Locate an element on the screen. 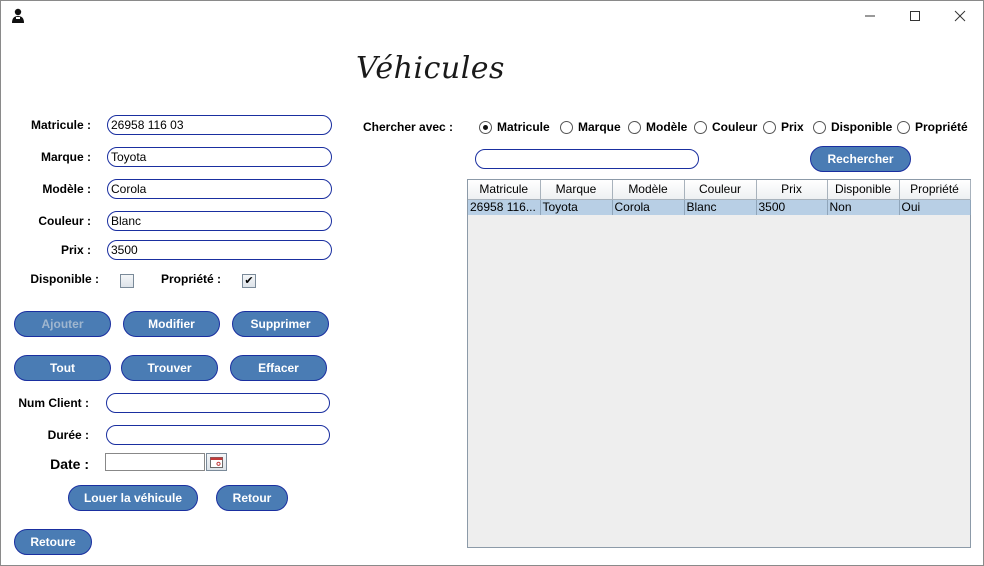 This screenshot has height=566, width=984. minimize-icon is located at coordinates (870, 16).